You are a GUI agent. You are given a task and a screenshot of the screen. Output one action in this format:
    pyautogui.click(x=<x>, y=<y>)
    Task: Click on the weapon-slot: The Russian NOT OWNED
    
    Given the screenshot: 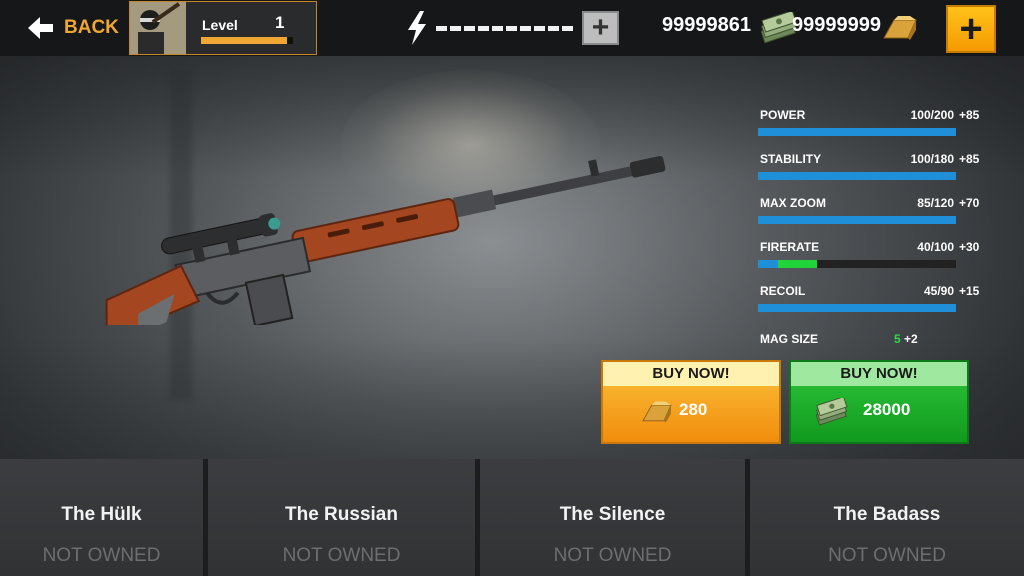 What is the action you would take?
    pyautogui.click(x=339, y=517)
    